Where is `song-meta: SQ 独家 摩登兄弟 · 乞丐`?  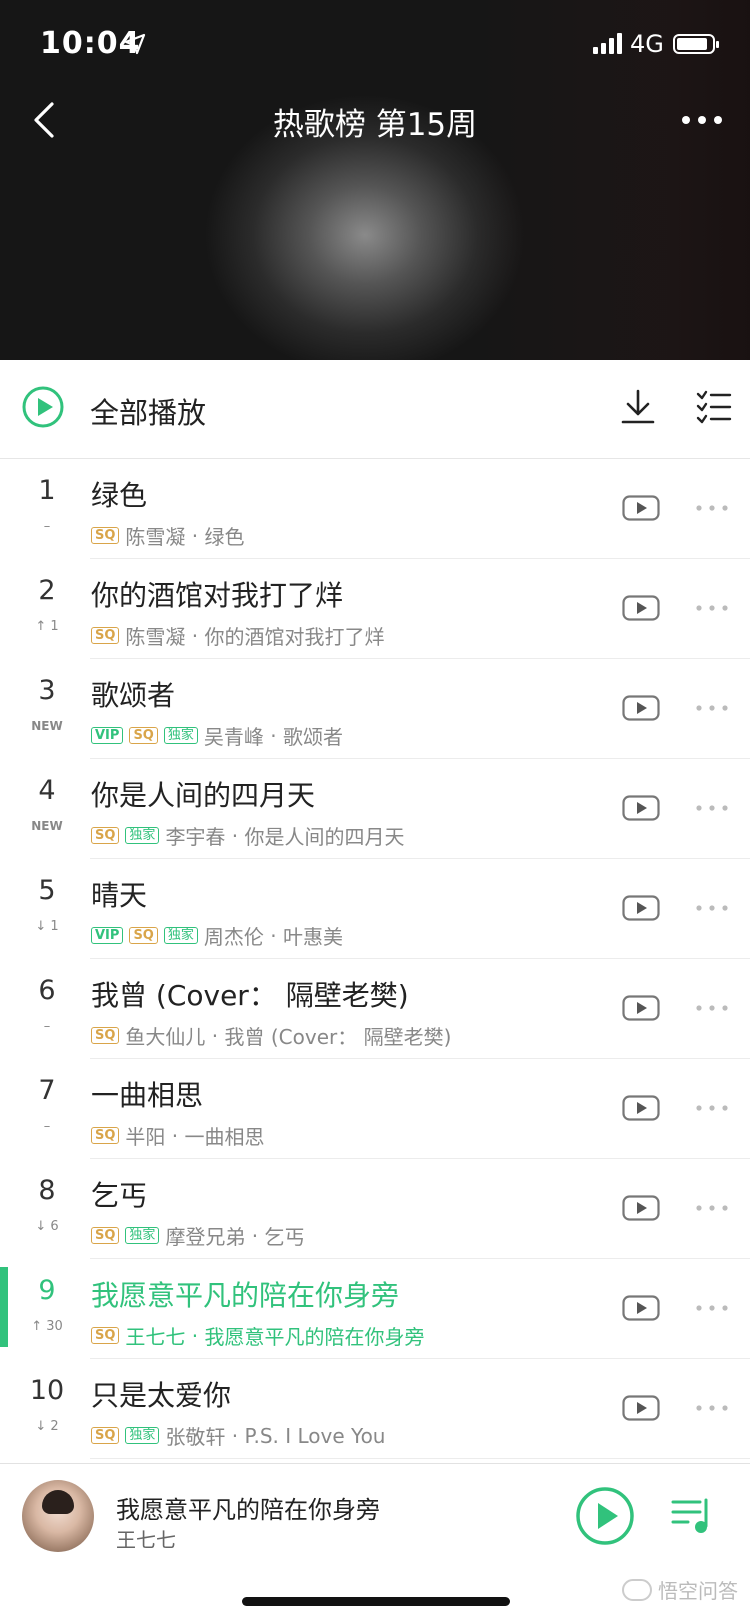
song-meta: SQ 独家 摩登兄弟 · 乞丐 is located at coordinates (198, 1235).